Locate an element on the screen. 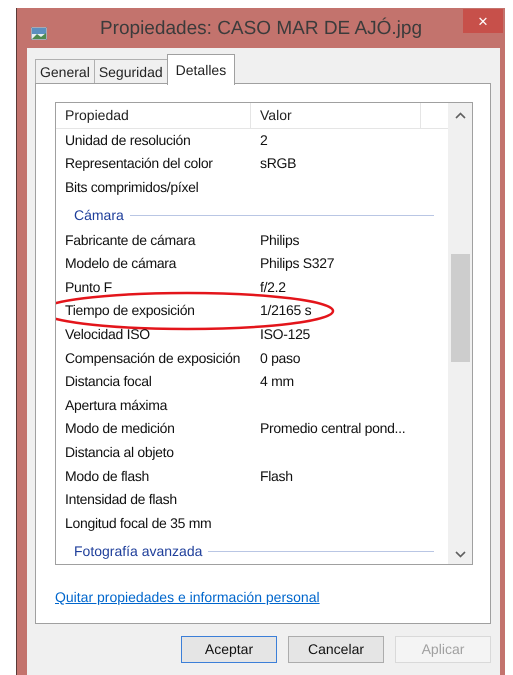 The height and width of the screenshot is (675, 513). picture-icon is located at coordinates (39, 33).